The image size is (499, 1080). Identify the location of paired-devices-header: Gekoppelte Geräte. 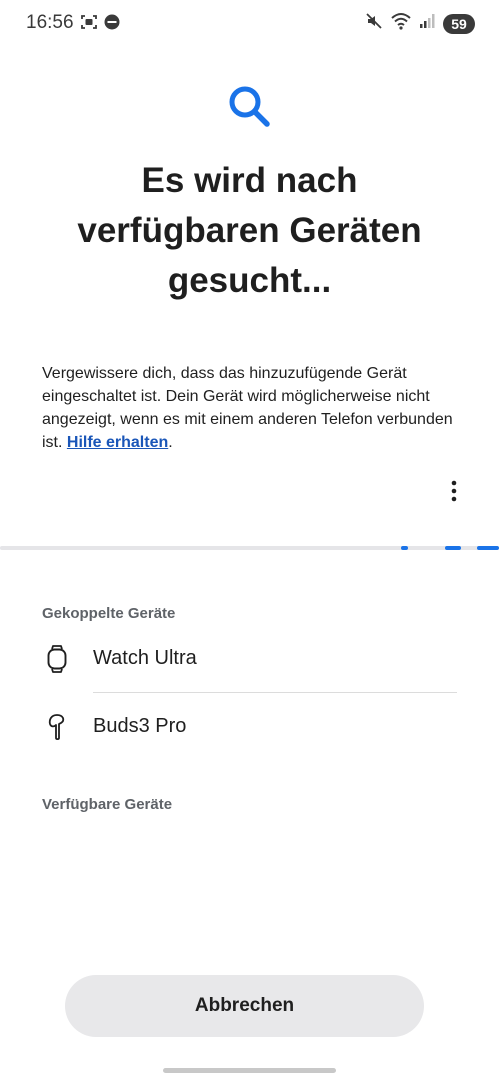
(109, 613).